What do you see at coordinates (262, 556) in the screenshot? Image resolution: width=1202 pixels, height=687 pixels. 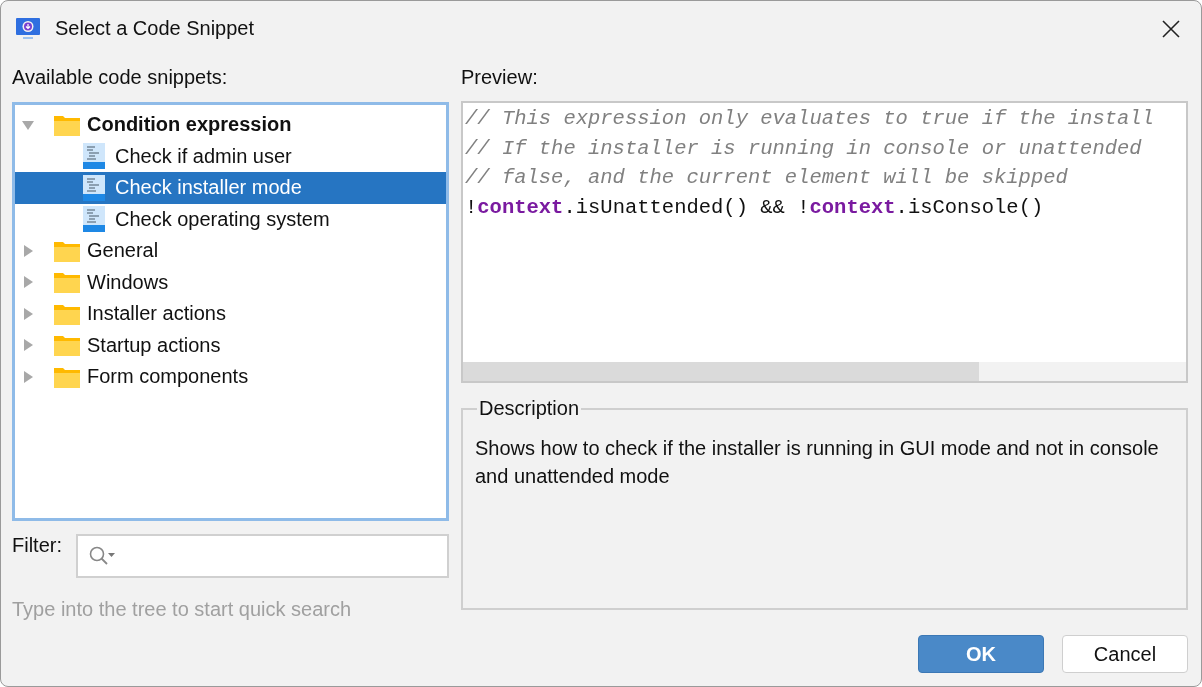 I see `filter-field` at bounding box center [262, 556].